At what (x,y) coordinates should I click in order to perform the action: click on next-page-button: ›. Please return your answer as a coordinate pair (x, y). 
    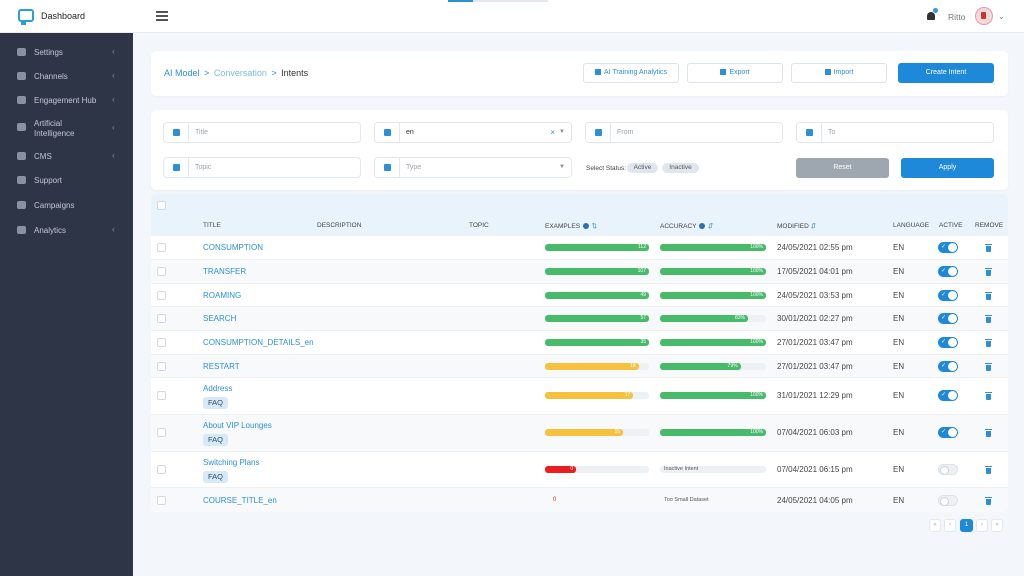
    Looking at the image, I should click on (982, 525).